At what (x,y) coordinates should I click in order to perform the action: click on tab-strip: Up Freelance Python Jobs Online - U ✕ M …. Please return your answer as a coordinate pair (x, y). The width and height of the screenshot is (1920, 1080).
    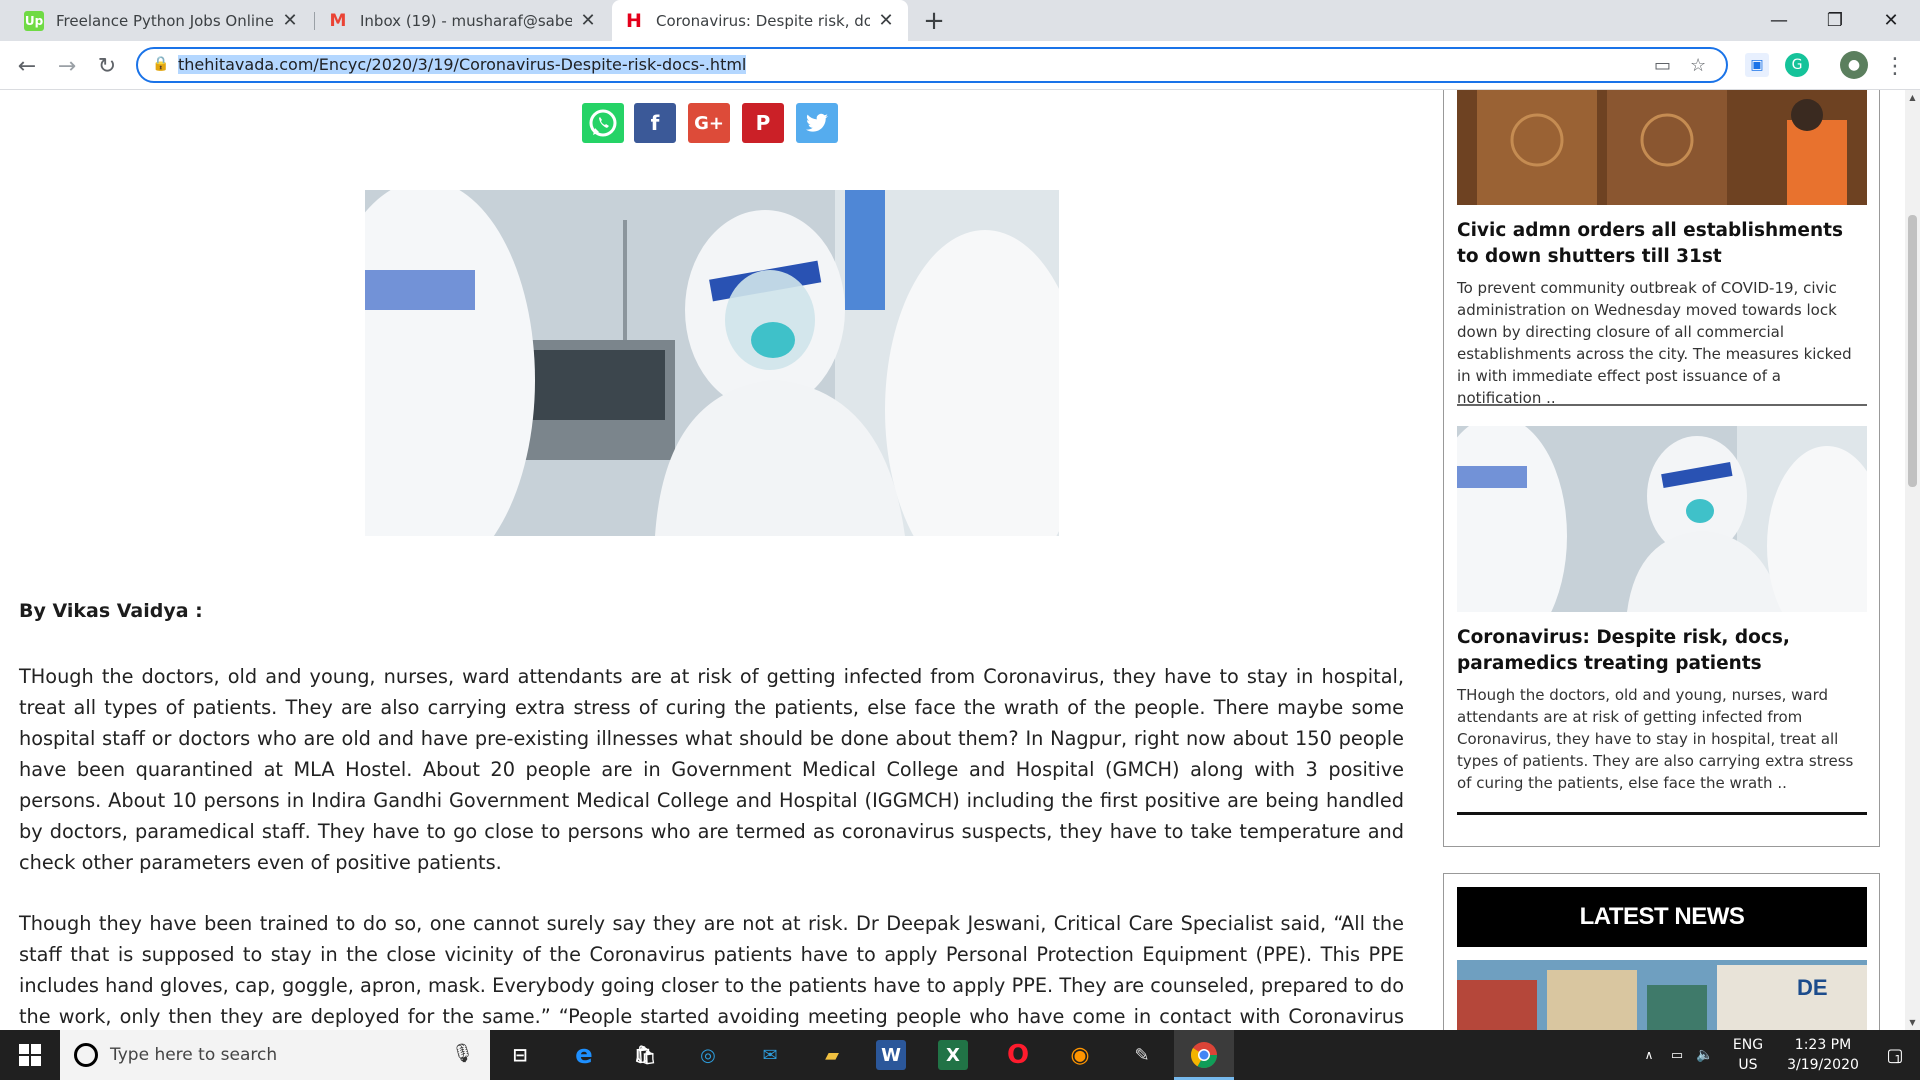
    Looking at the image, I should click on (960, 20).